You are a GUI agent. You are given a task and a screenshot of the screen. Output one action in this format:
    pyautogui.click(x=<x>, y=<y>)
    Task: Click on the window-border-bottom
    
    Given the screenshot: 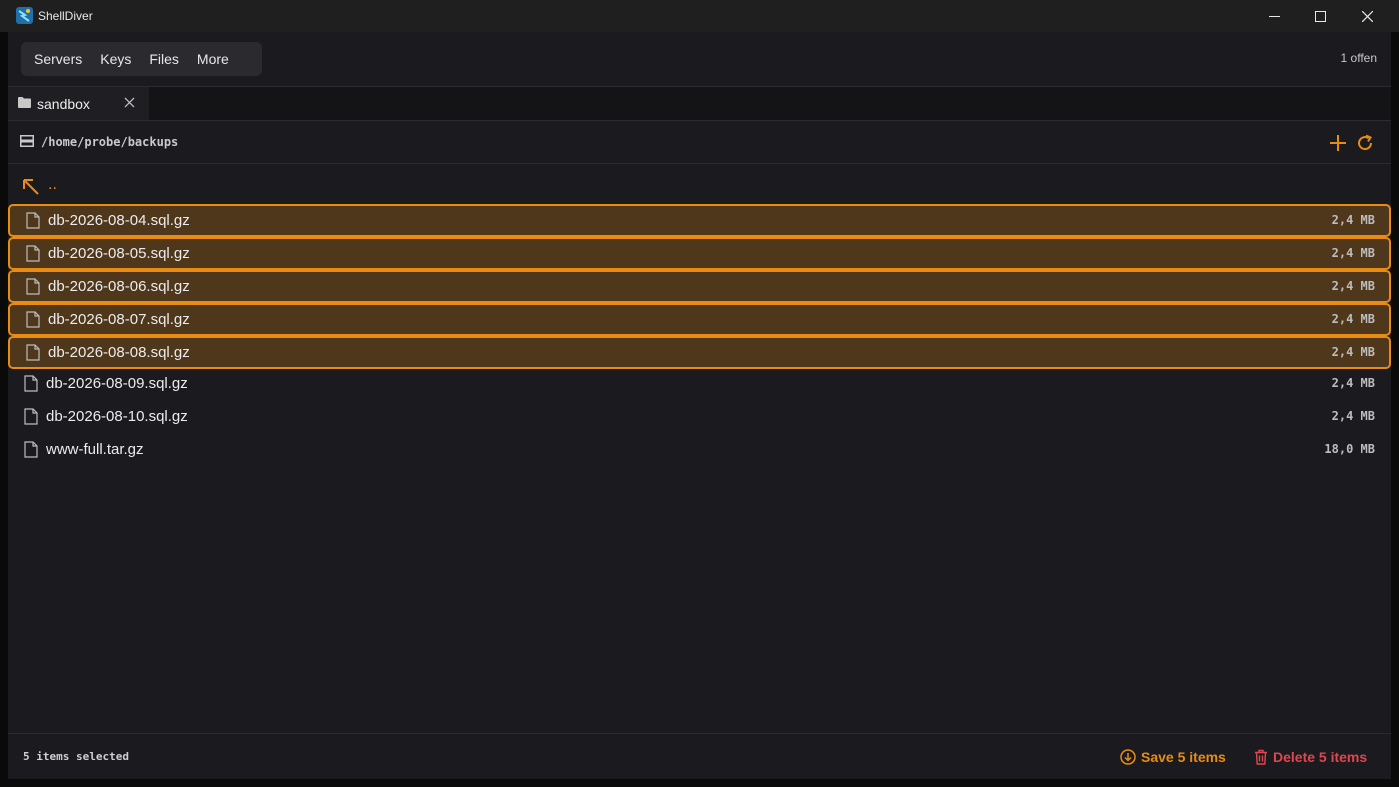 What is the action you would take?
    pyautogui.click(x=699, y=783)
    